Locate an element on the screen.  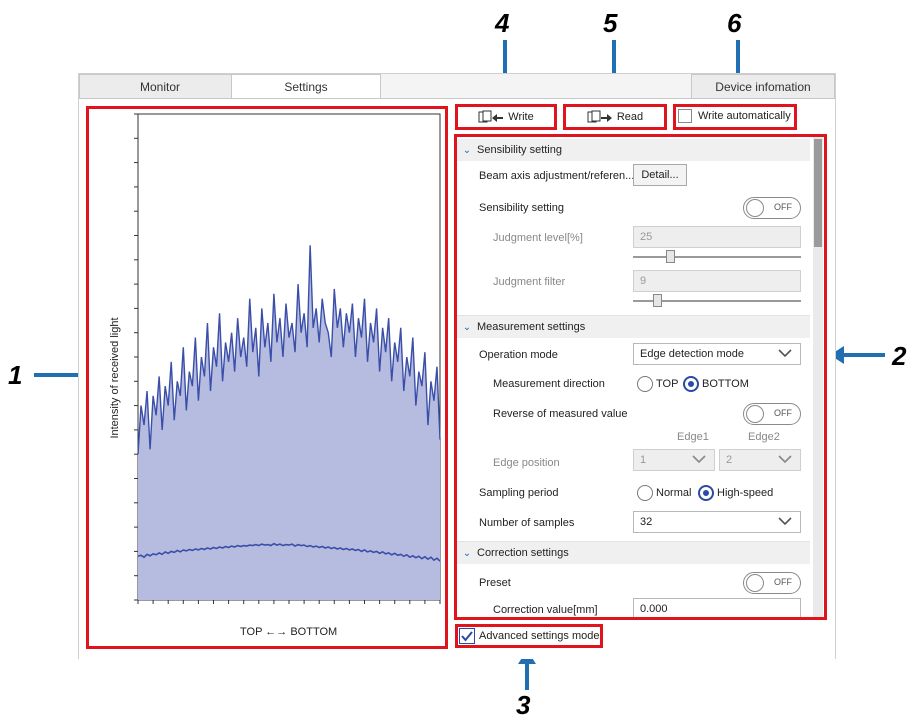
tab-settings-label: Settings is located at coordinates (306, 87).